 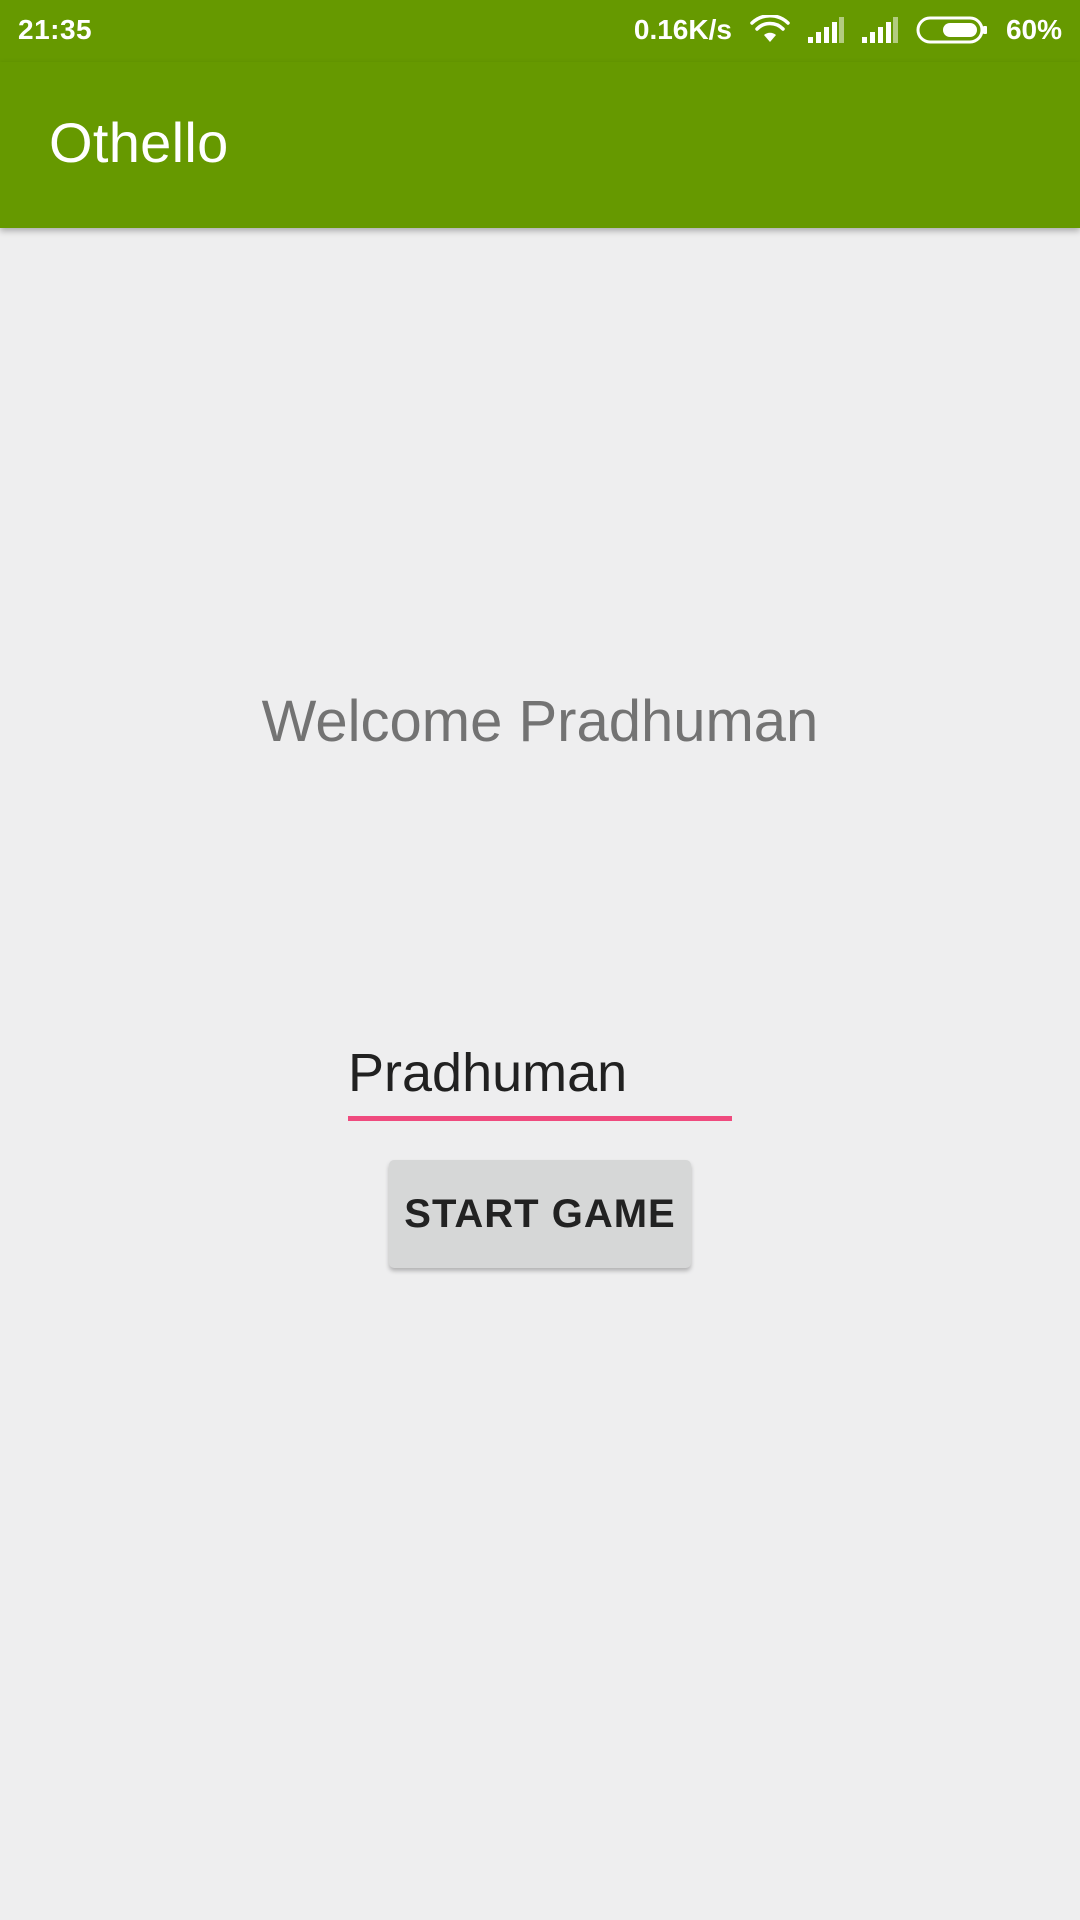 I want to click on name-input, so click(x=540, y=1078).